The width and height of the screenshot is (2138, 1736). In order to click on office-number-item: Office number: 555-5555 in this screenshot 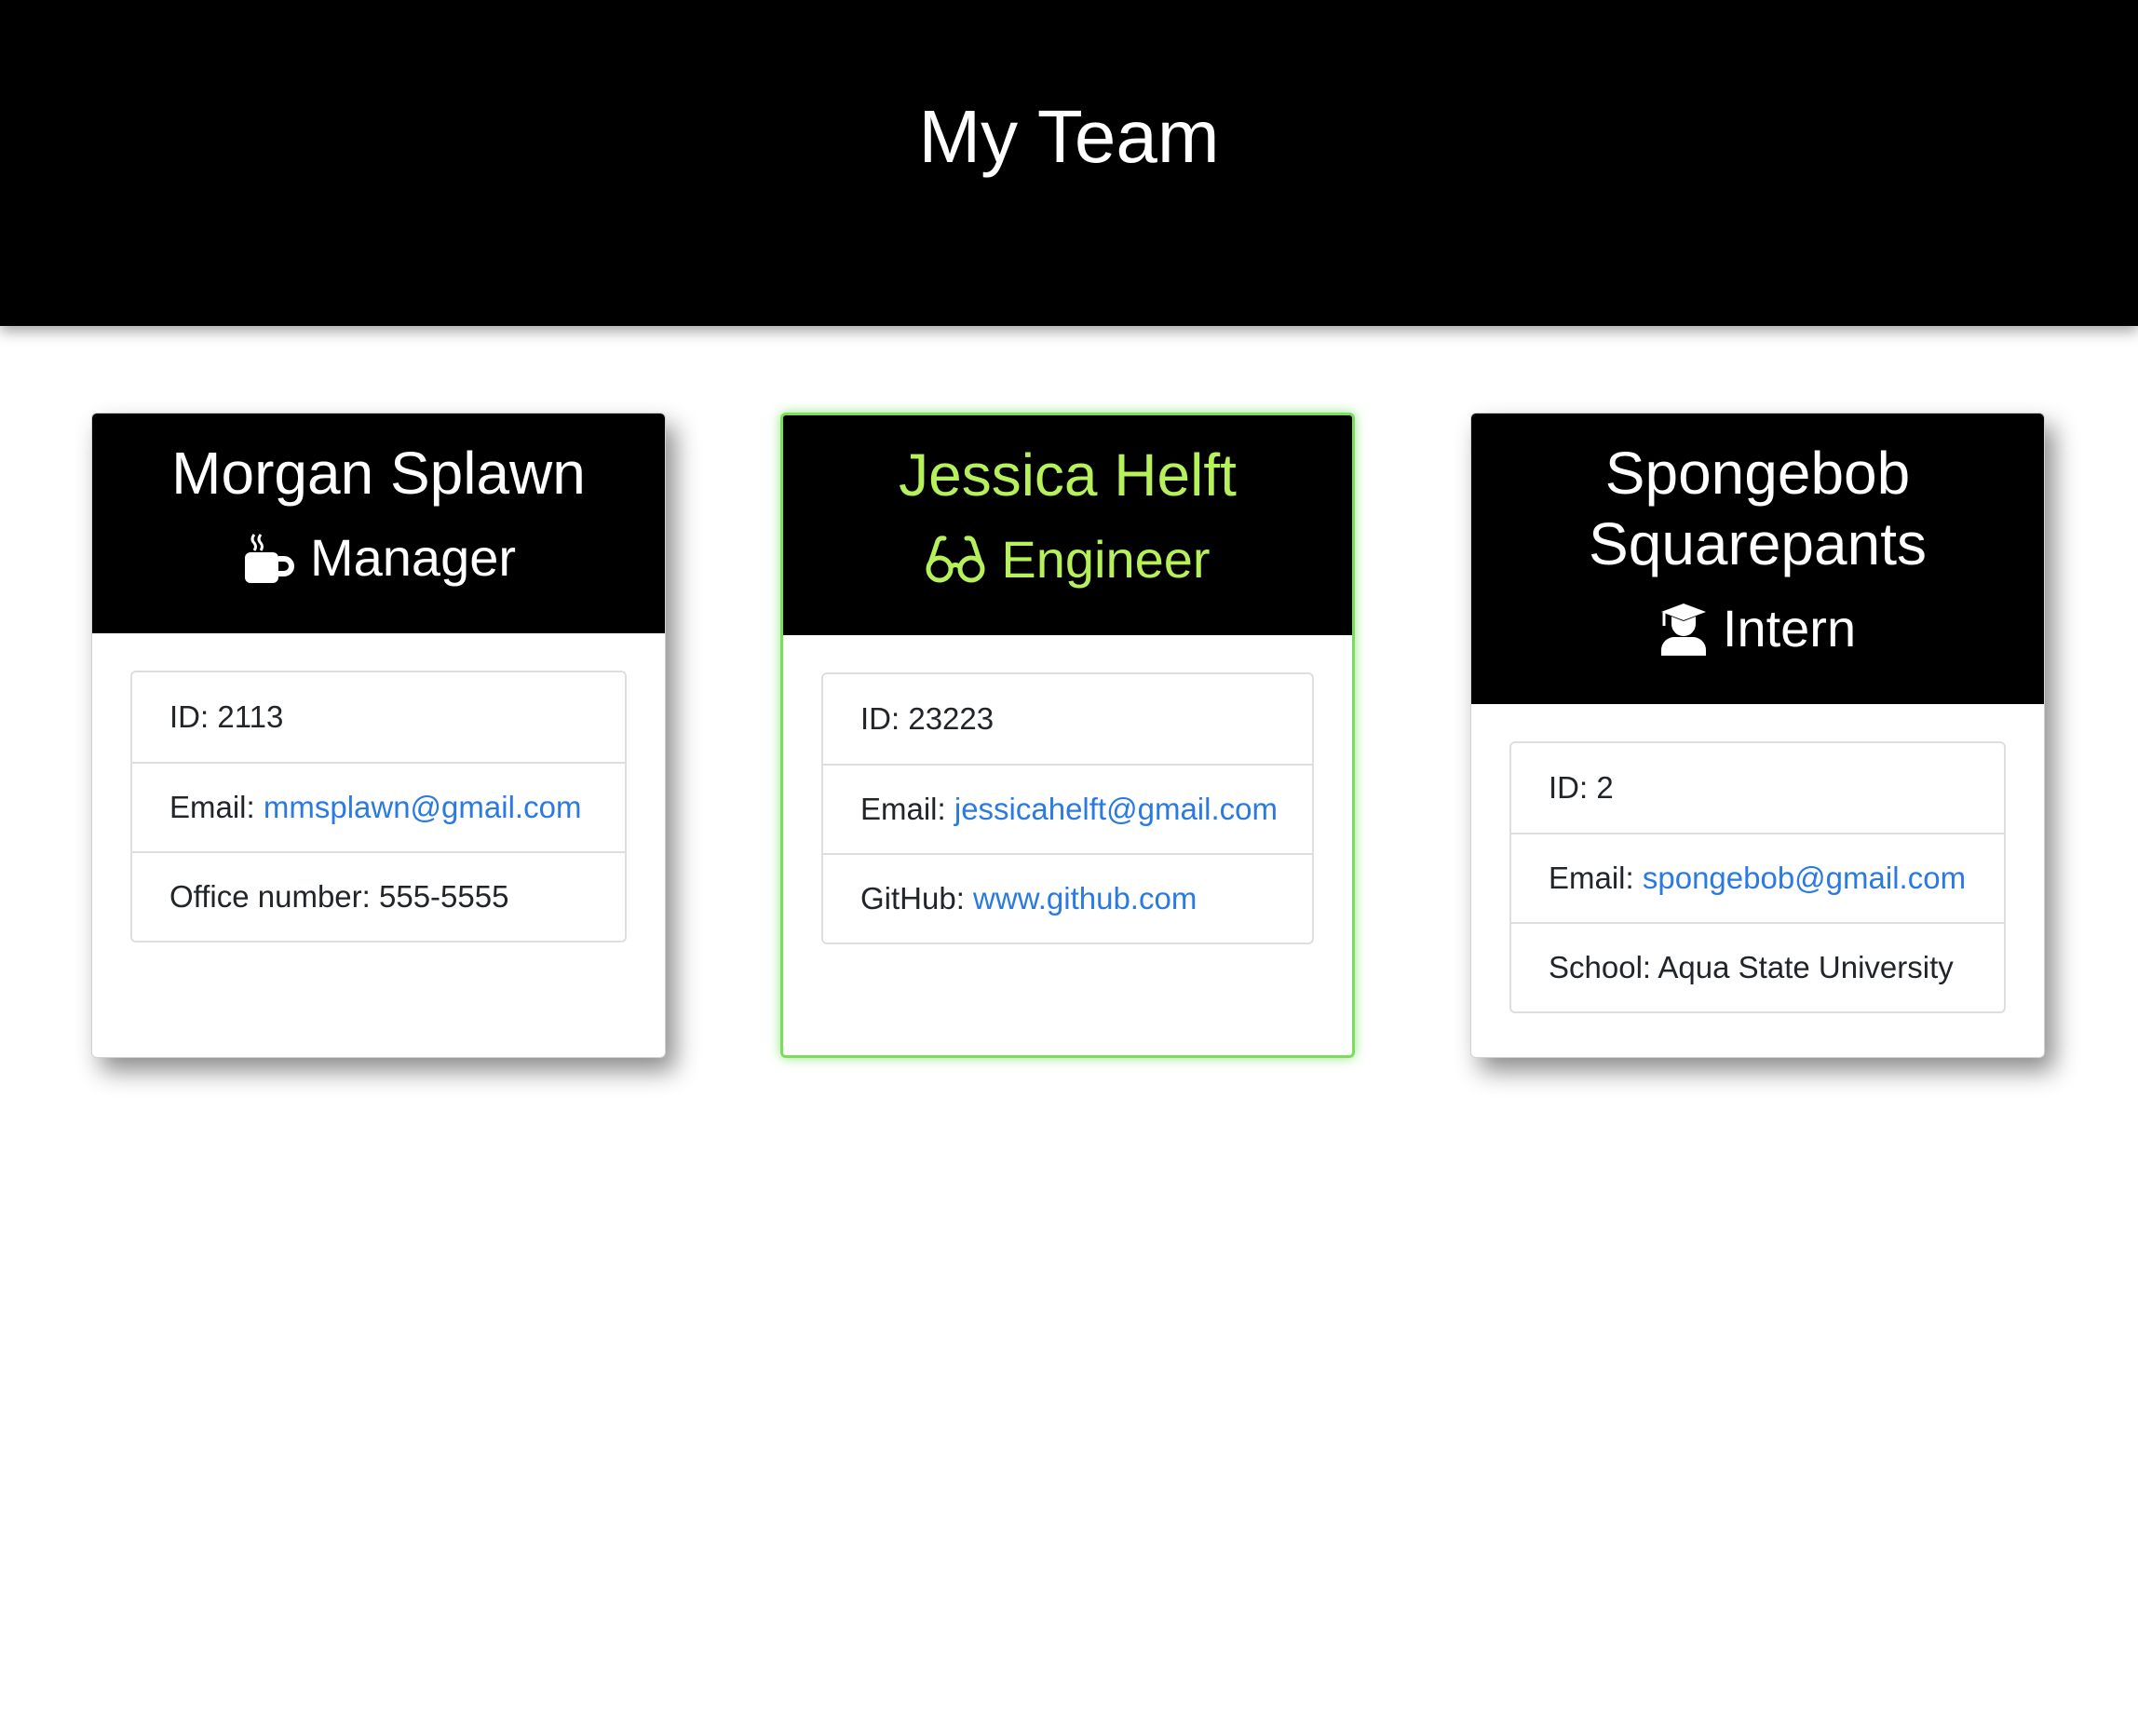, I will do `click(378, 896)`.